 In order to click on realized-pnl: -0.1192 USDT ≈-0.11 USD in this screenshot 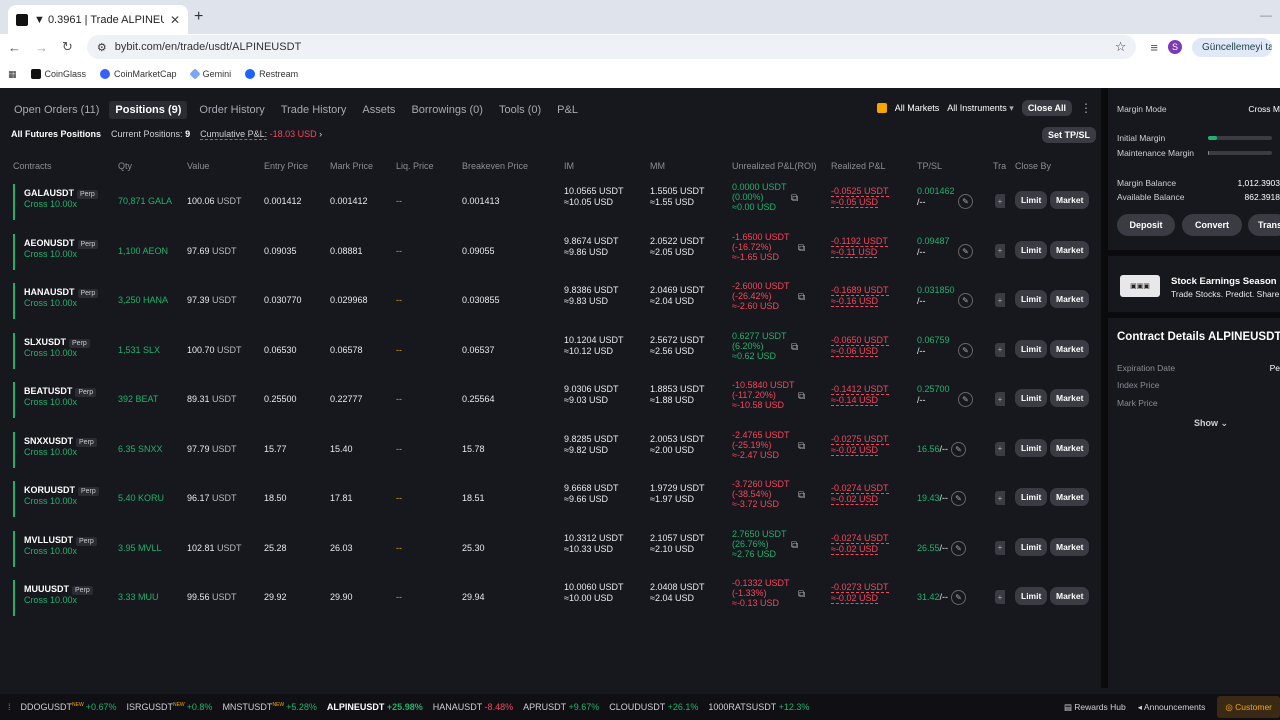, I will do `click(859, 246)`.